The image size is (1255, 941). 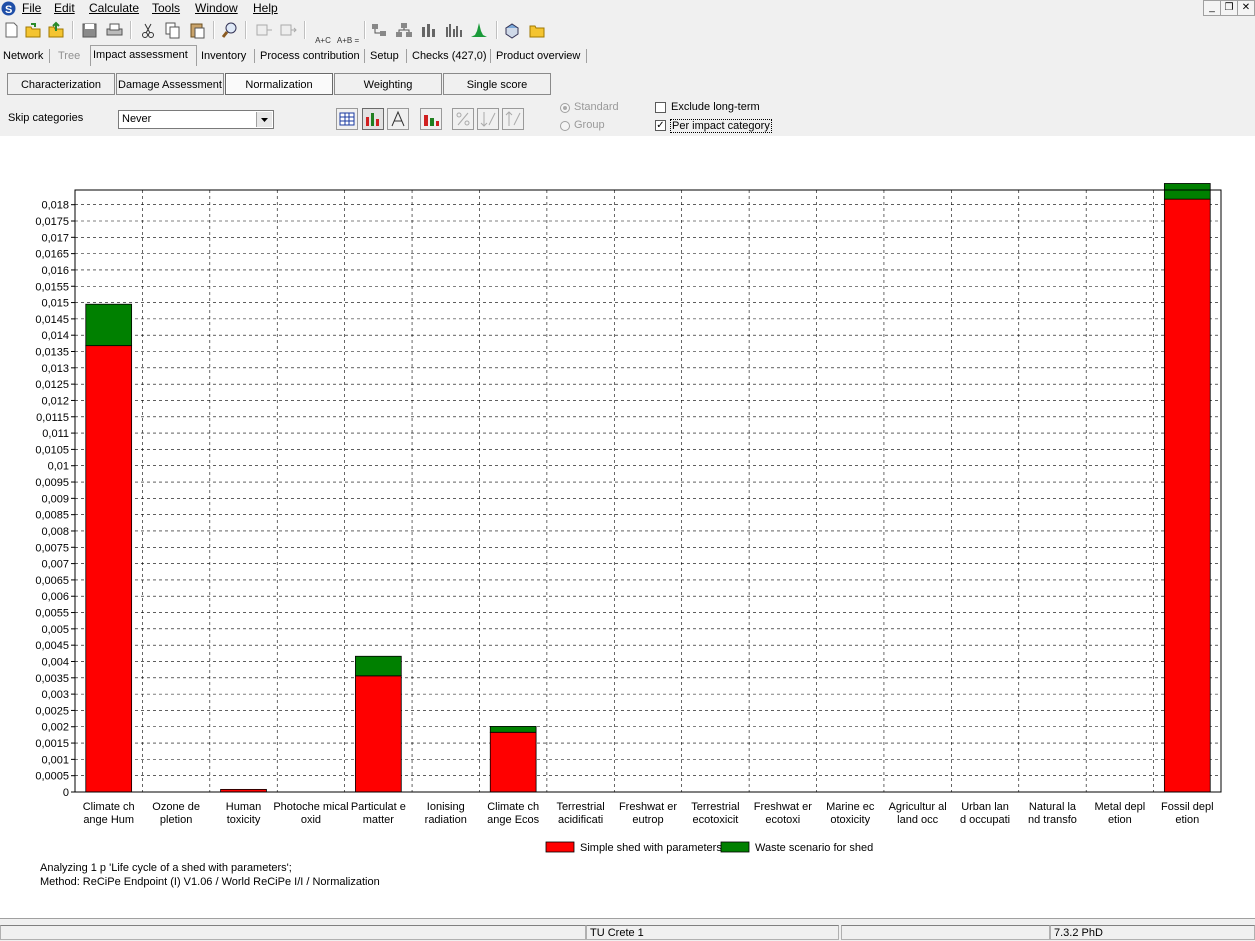 I want to click on percent-icon, so click(x=463, y=119).